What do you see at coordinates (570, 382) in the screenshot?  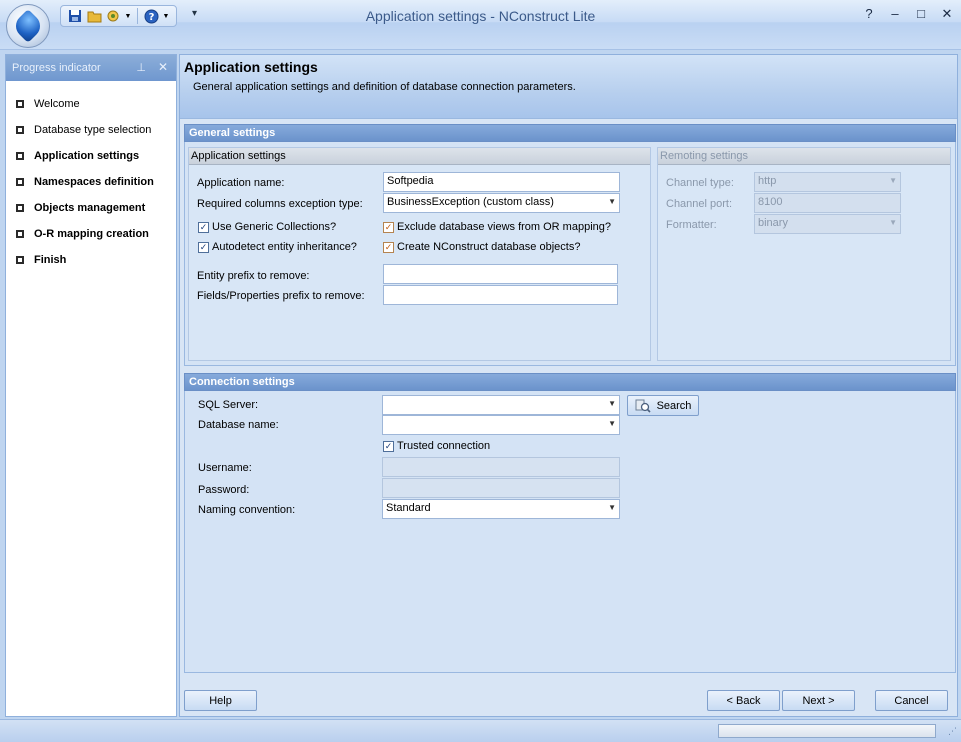 I see `connection-settings-header: Connection settings` at bounding box center [570, 382].